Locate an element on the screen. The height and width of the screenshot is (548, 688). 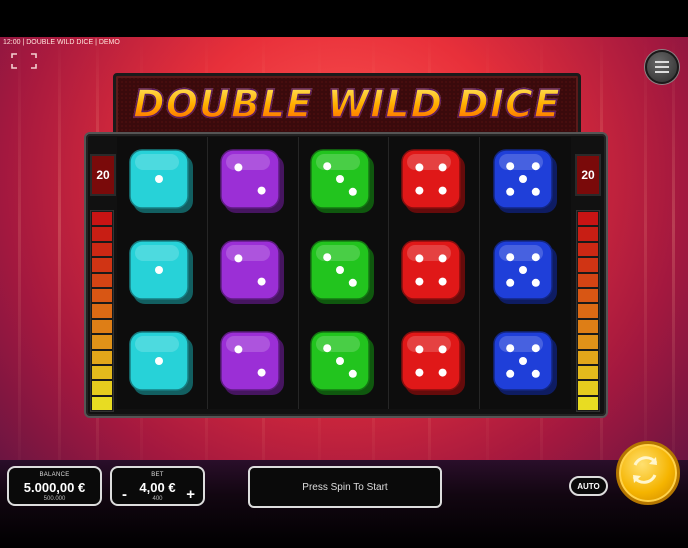
message-box: Press Spin To Start is located at coordinates (345, 487).